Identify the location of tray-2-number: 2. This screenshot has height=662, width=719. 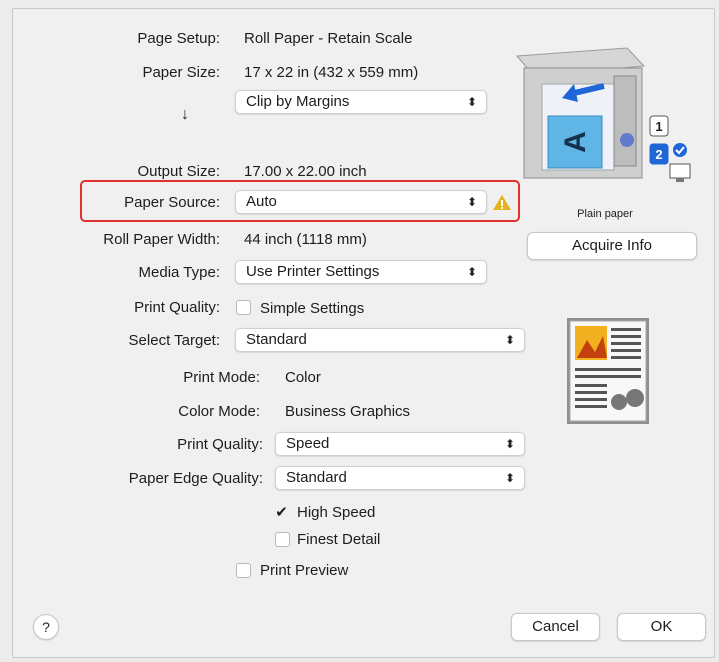
(658, 154).